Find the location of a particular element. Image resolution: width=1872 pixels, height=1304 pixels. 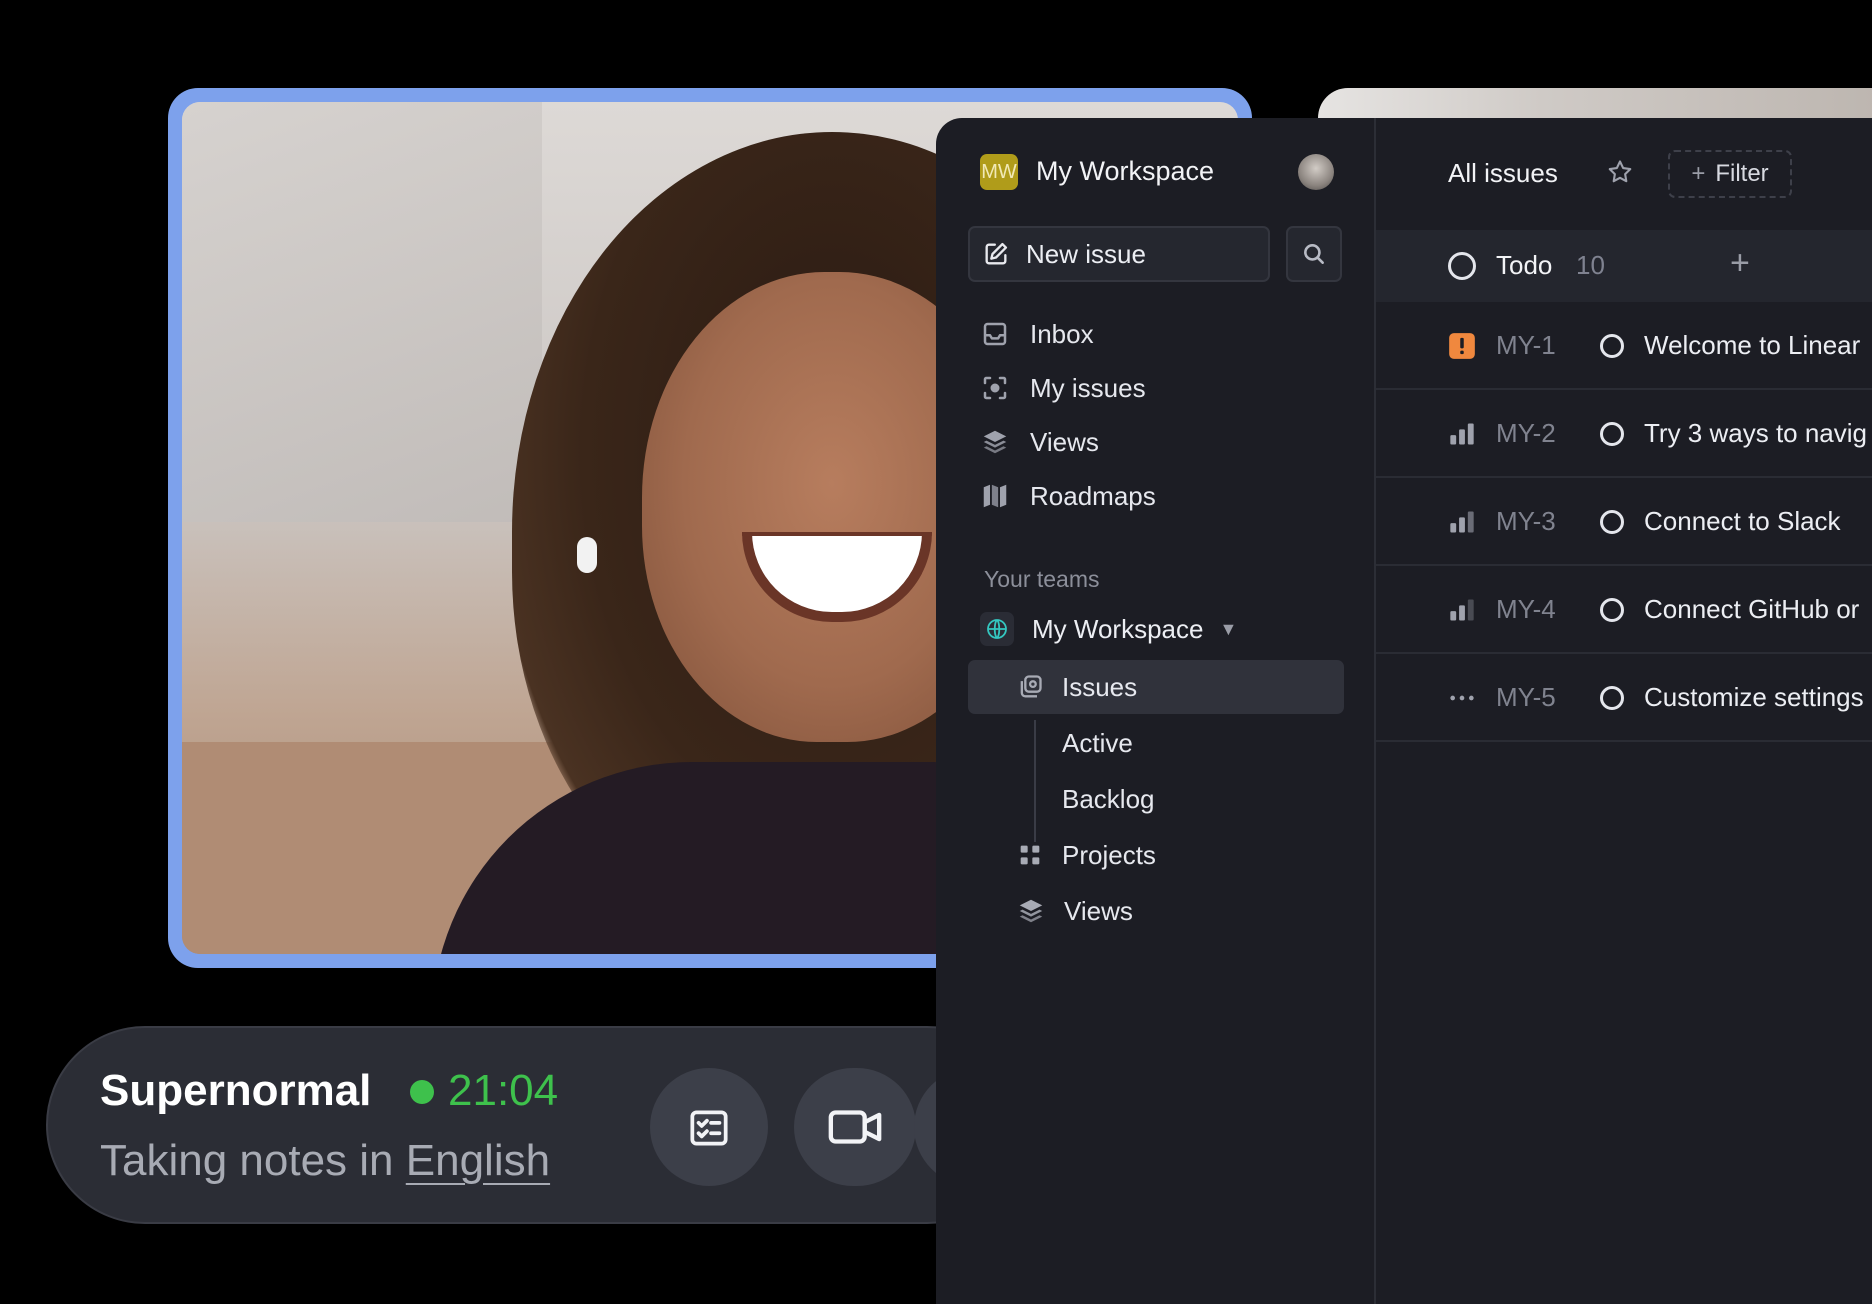

filter-button: + Filter is located at coordinates (1730, 174).